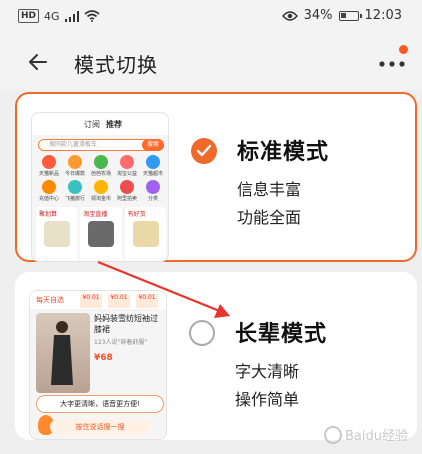 The width and height of the screenshot is (422, 454). I want to click on preview-tab: 订阅, so click(92, 124).